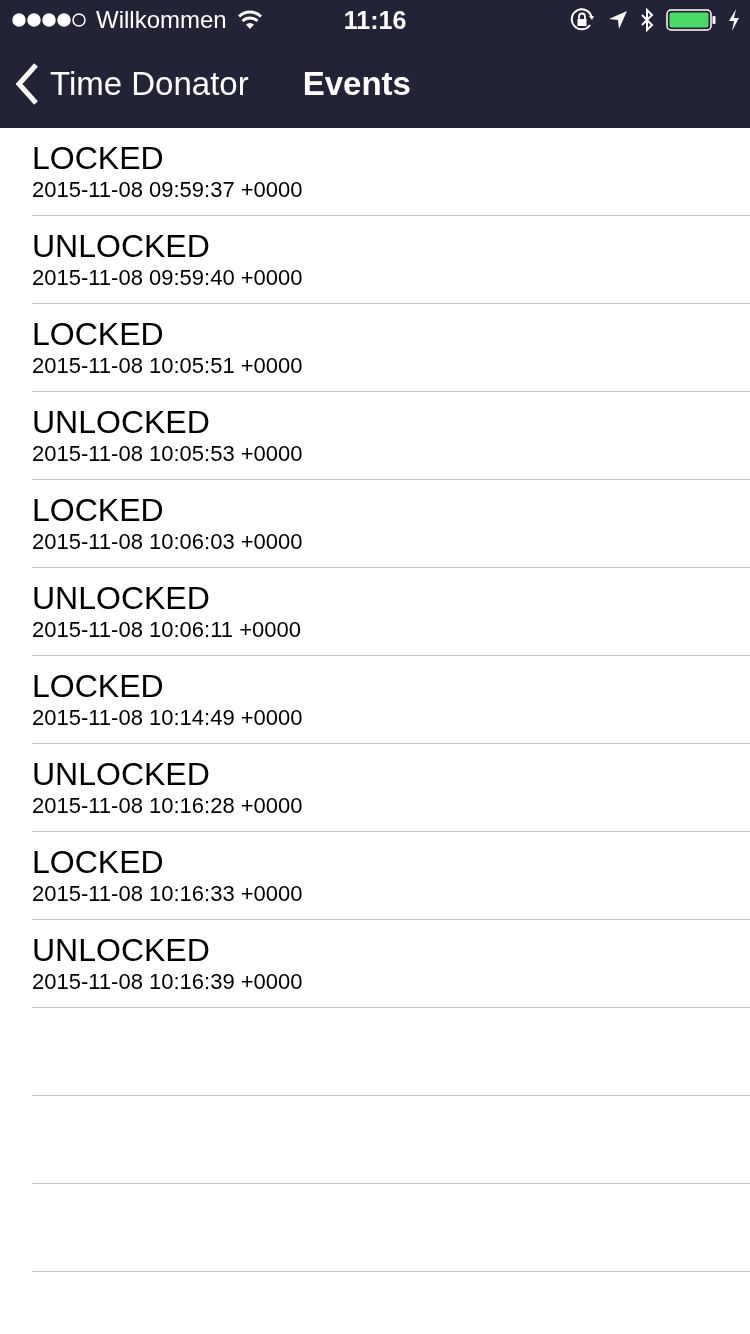 The width and height of the screenshot is (750, 1334). What do you see at coordinates (618, 20) in the screenshot?
I see `location-arrow-icon` at bounding box center [618, 20].